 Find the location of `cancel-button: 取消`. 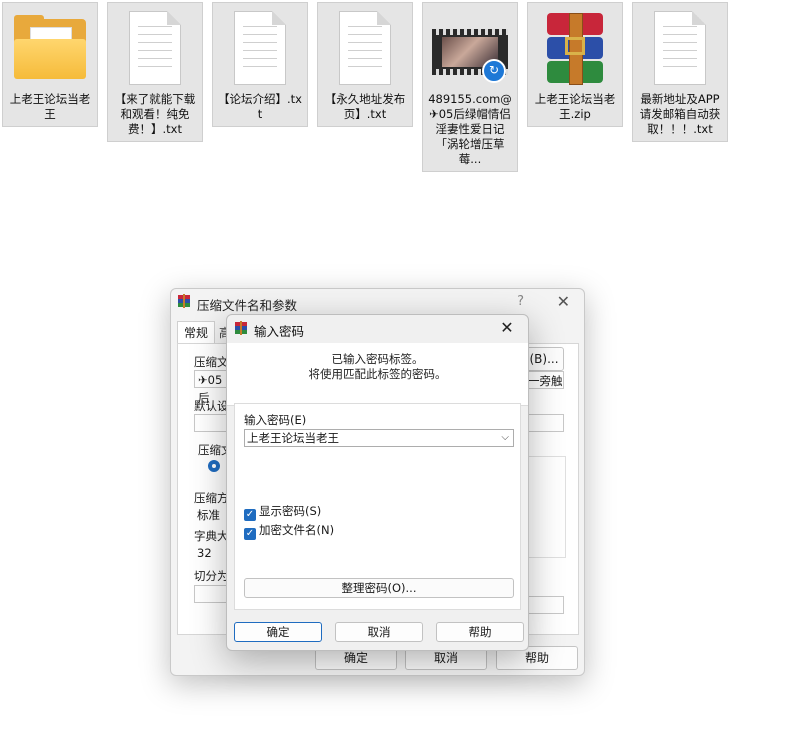

cancel-button: 取消 is located at coordinates (379, 632).